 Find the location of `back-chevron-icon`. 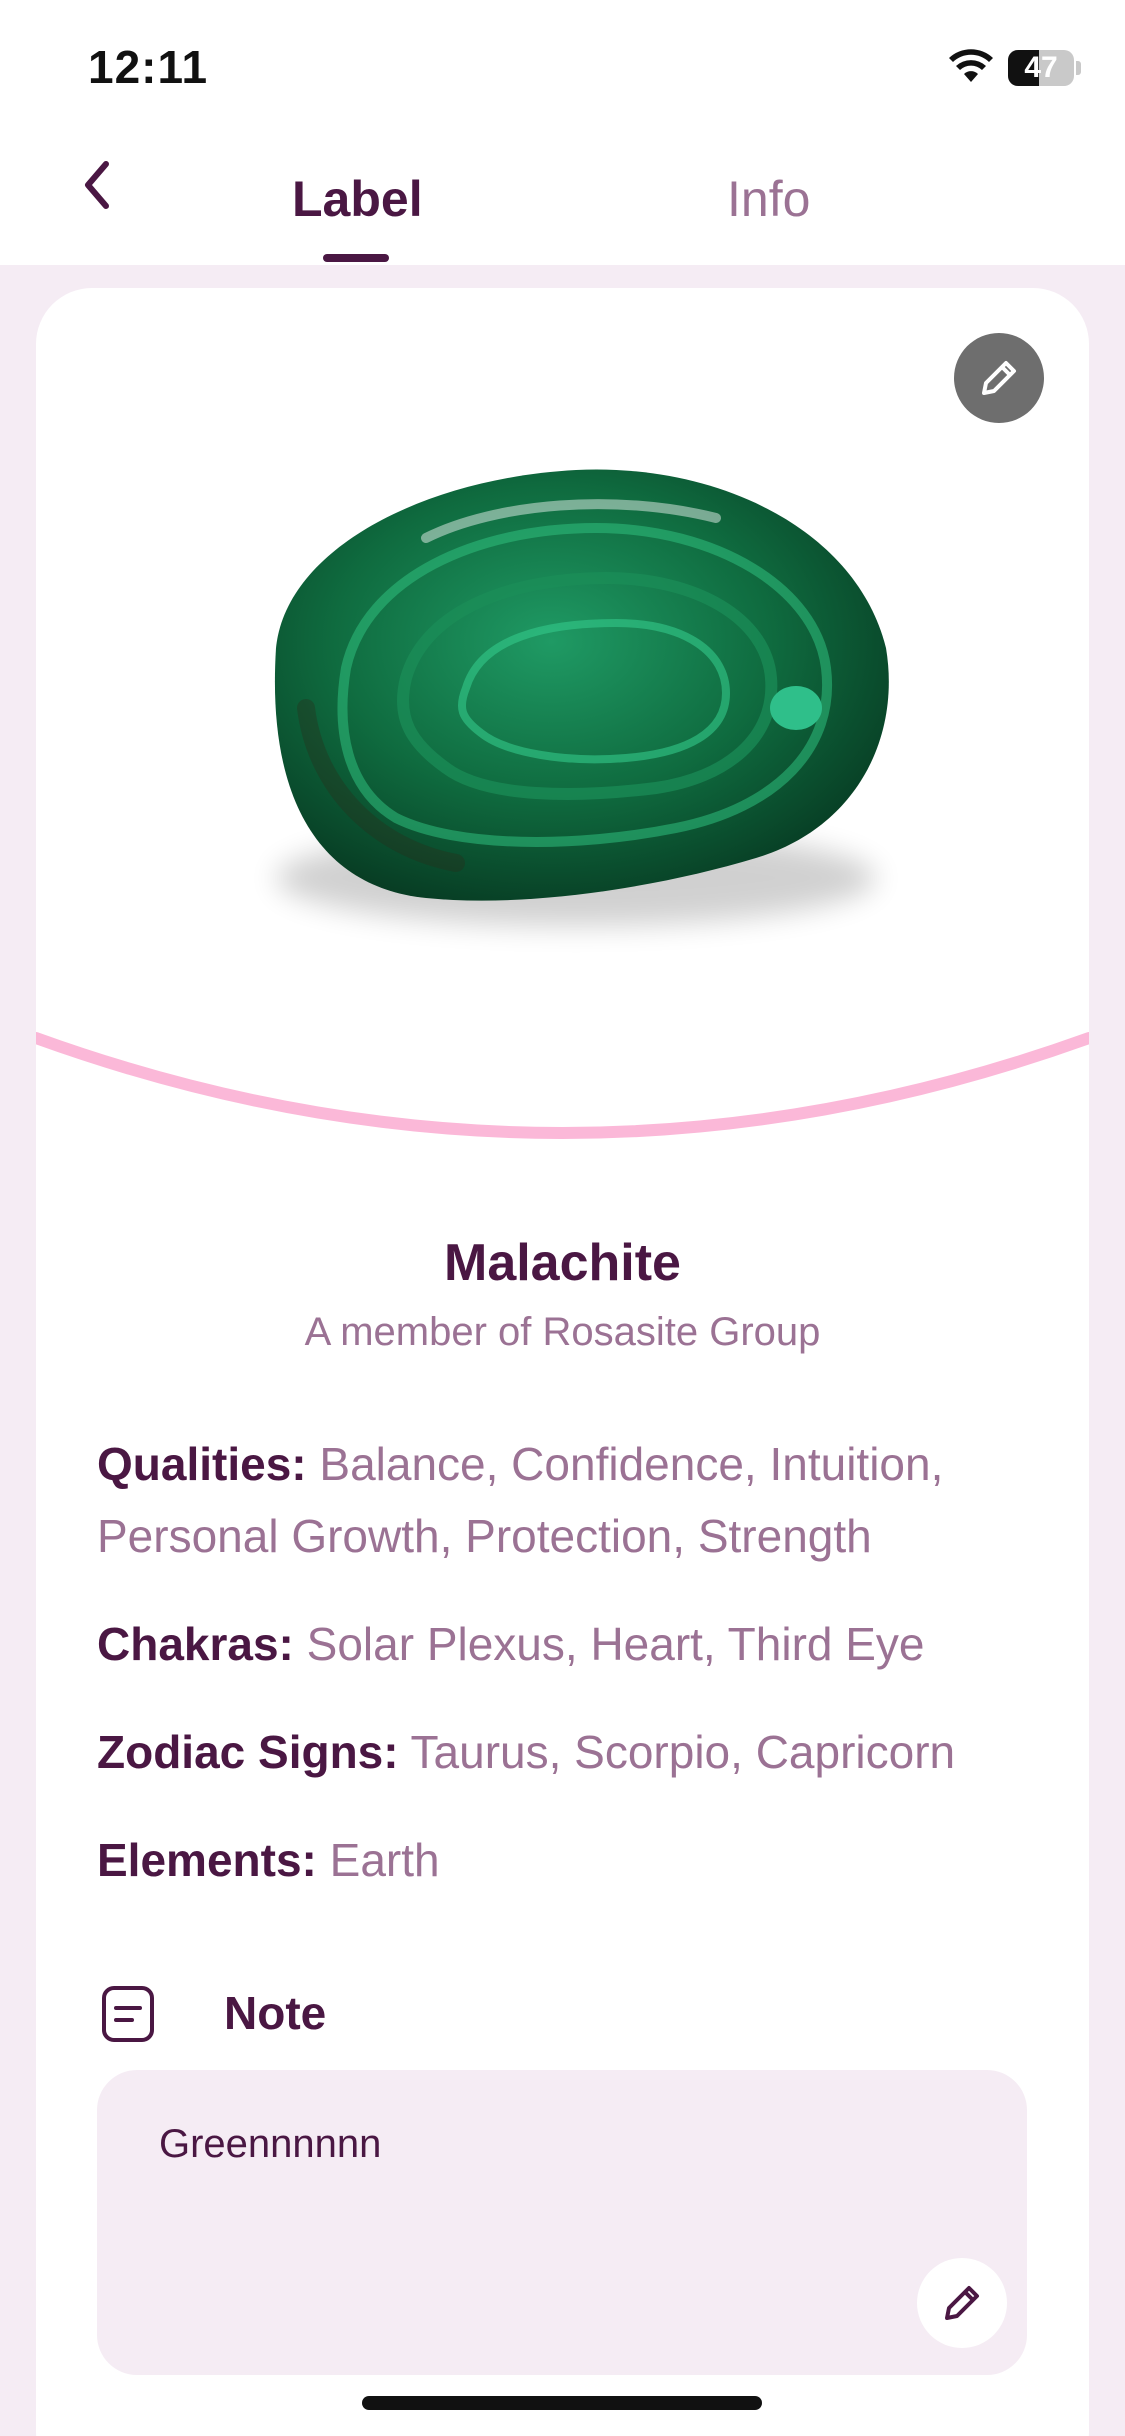

back-chevron-icon is located at coordinates (97, 185).